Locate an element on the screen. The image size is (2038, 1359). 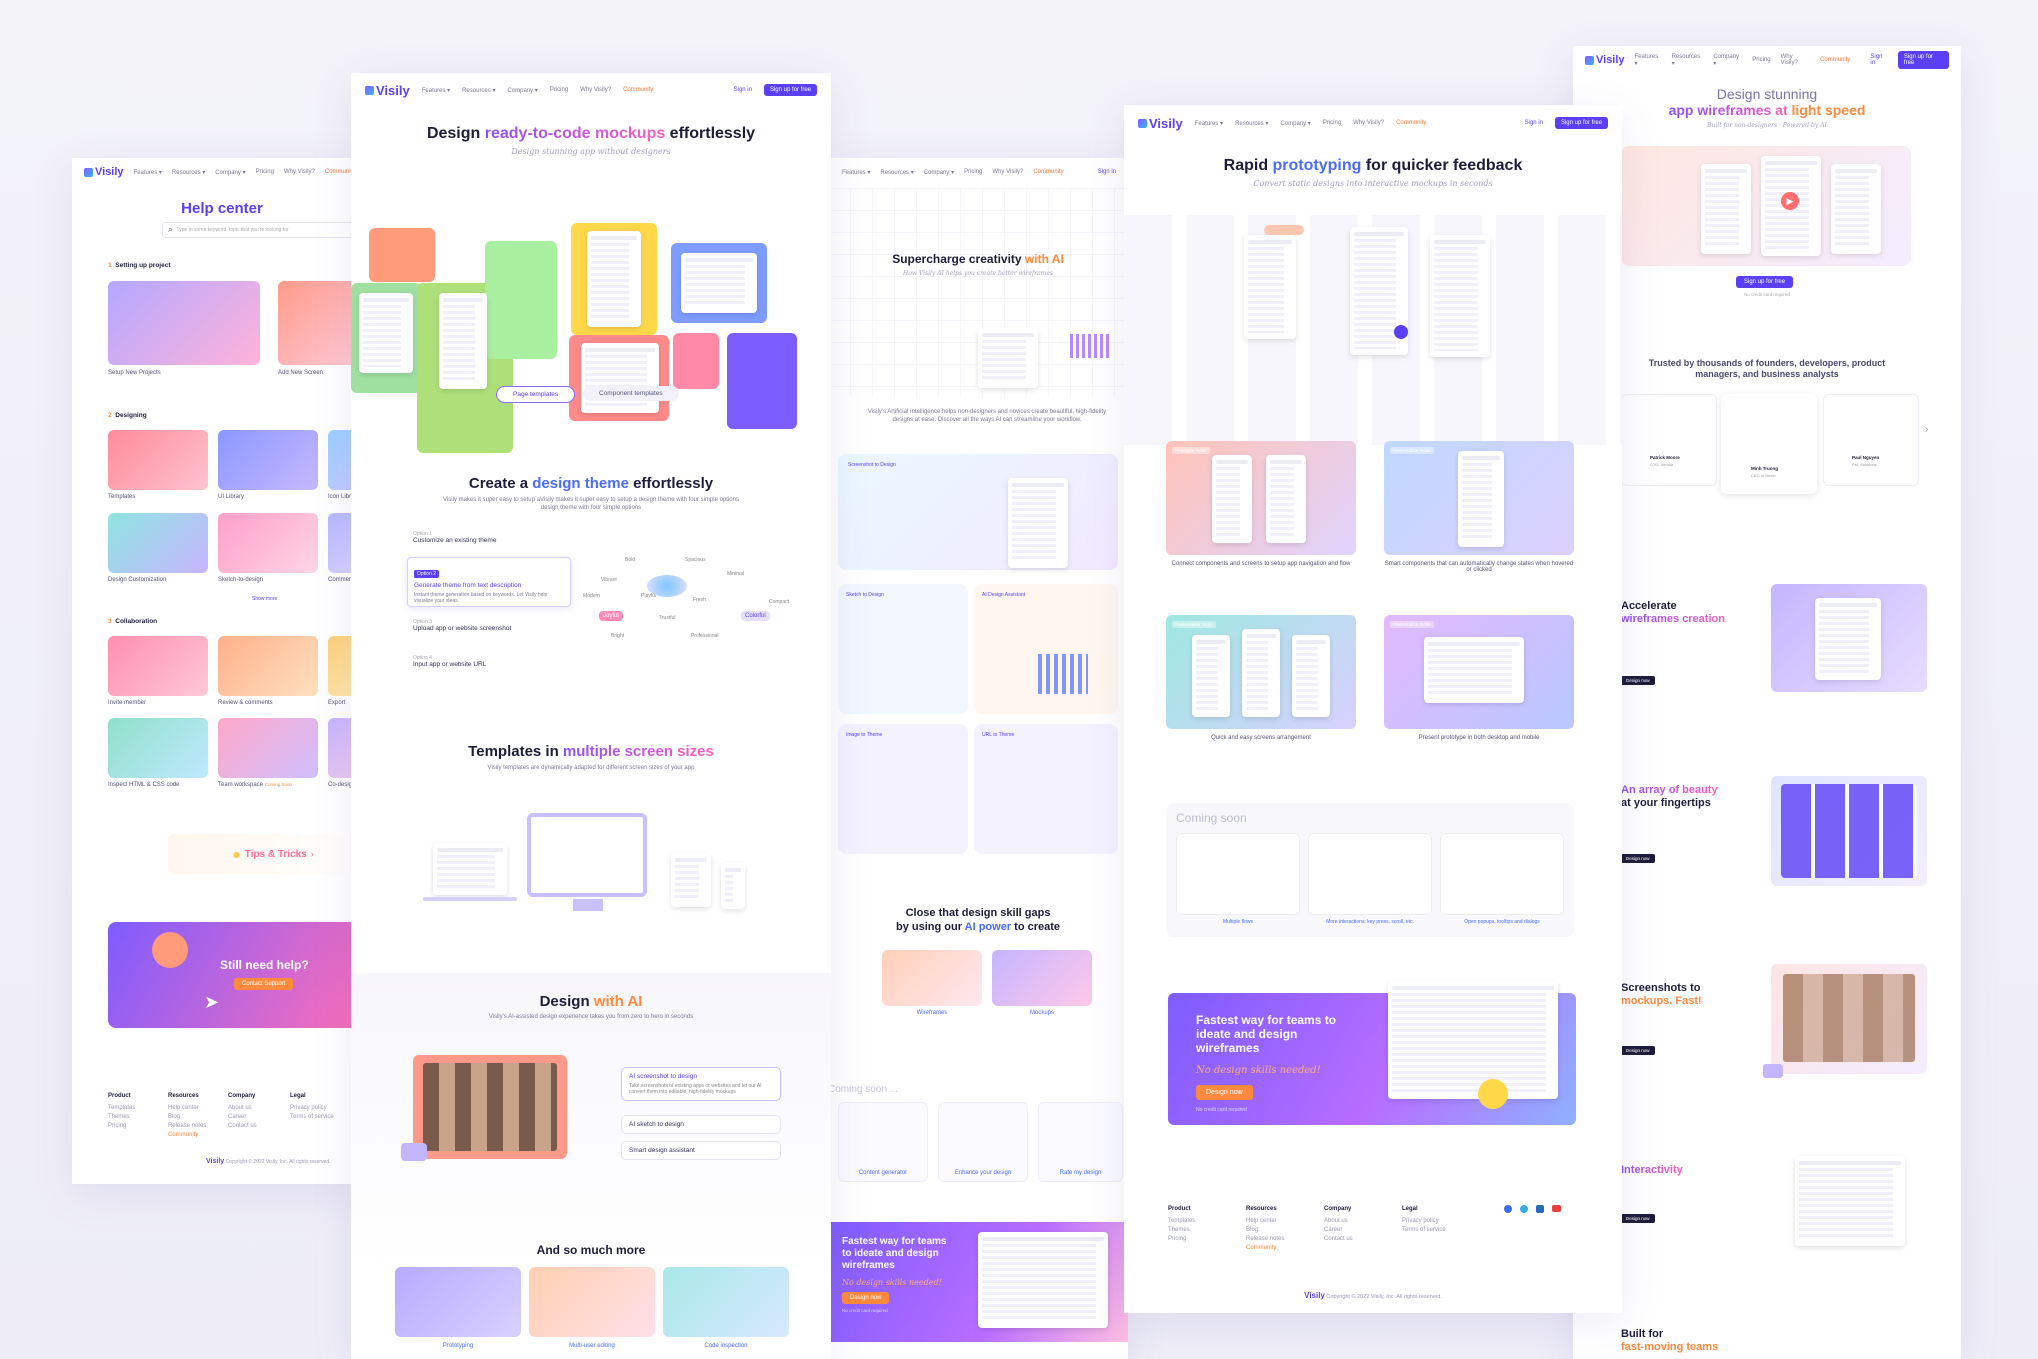
ai-design-now-button: Design now is located at coordinates (866, 1298).